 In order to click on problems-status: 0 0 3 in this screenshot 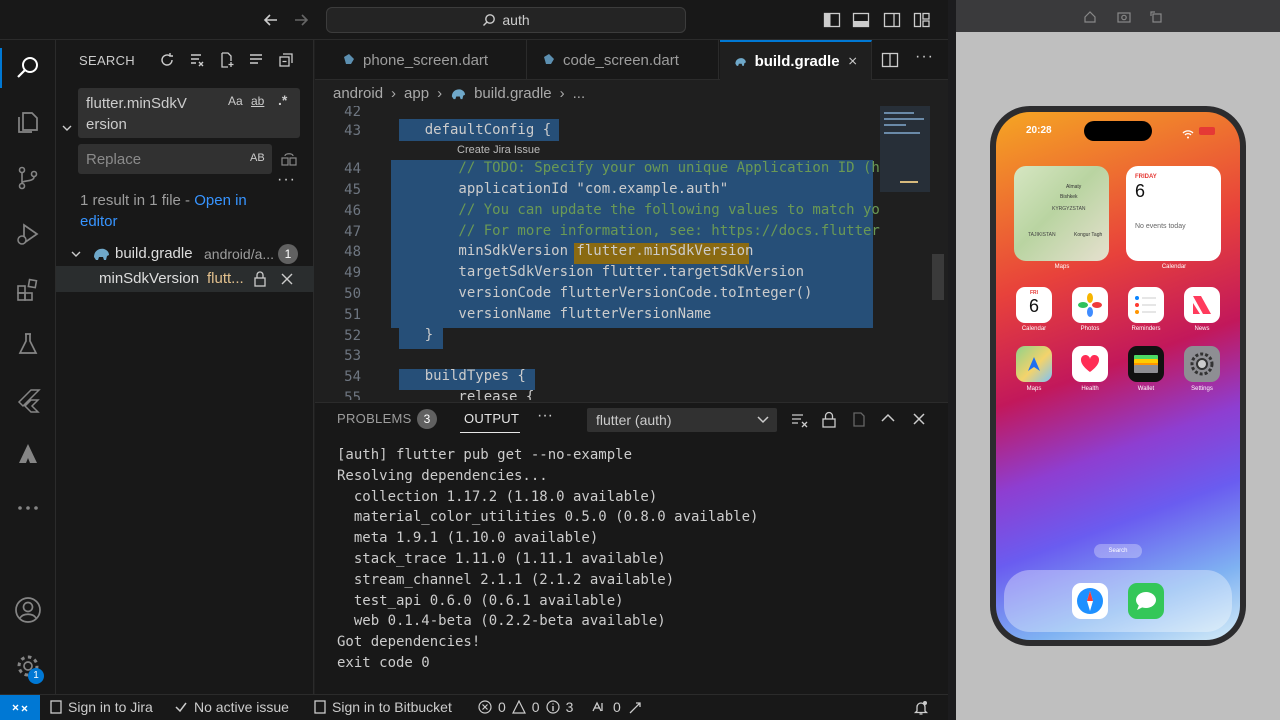, I will do `click(525, 707)`.